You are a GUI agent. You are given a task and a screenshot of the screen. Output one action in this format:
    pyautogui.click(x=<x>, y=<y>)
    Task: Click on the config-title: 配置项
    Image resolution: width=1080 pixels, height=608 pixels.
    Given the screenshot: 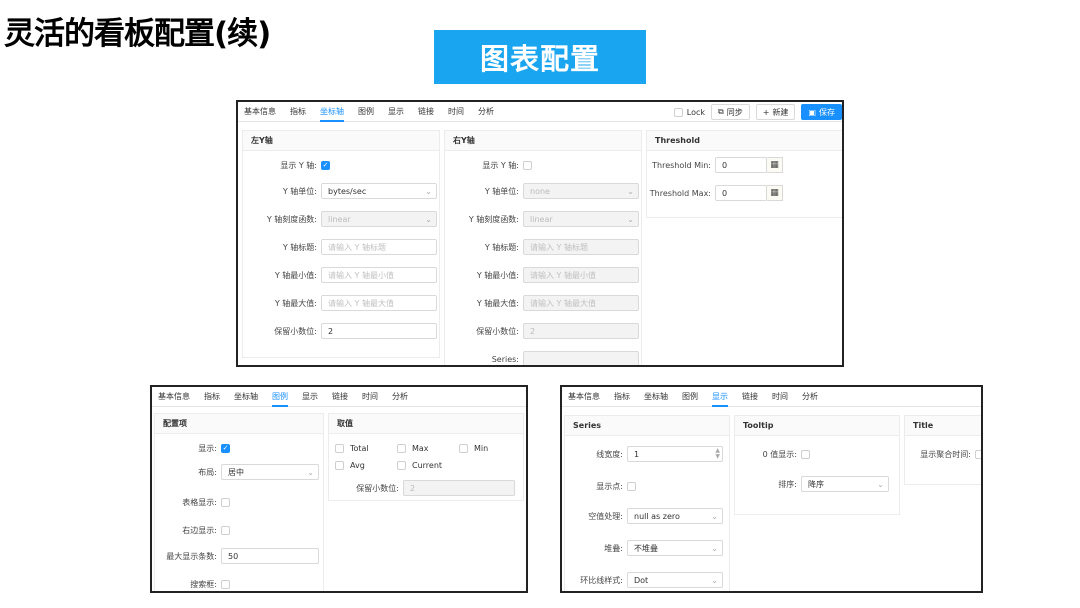 What is the action you would take?
    pyautogui.click(x=239, y=424)
    